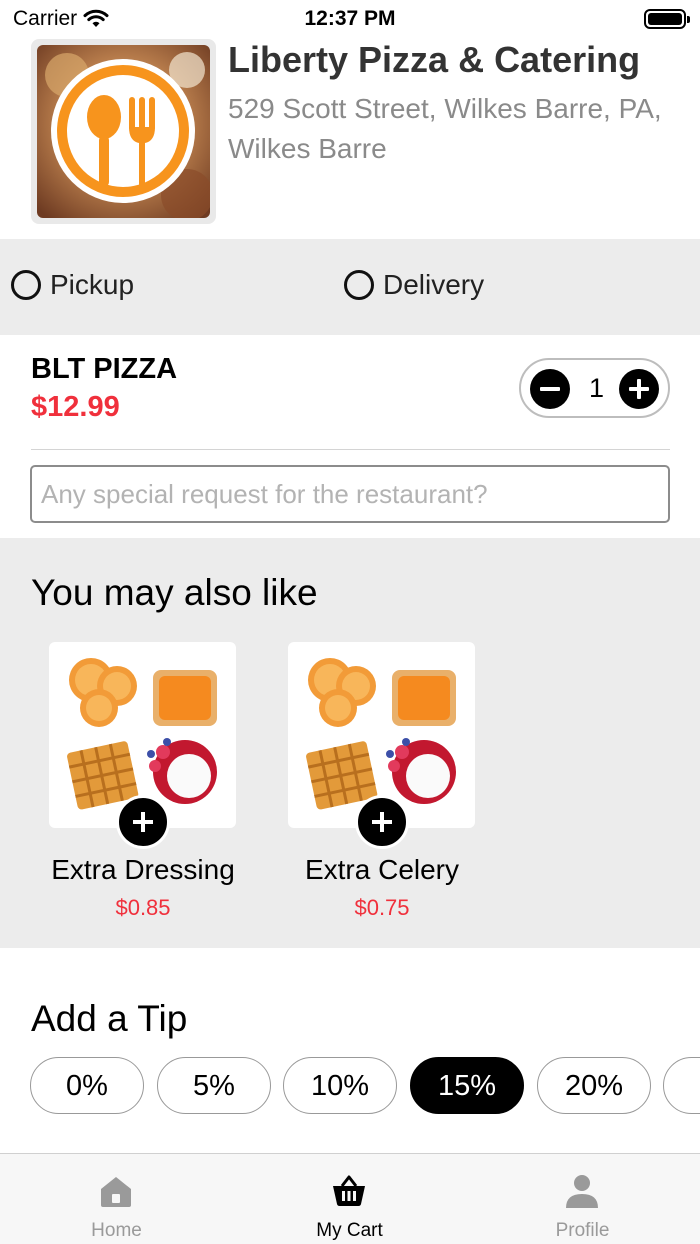 This screenshot has width=700, height=1244. I want to click on restaurant-logo, so click(123, 131).